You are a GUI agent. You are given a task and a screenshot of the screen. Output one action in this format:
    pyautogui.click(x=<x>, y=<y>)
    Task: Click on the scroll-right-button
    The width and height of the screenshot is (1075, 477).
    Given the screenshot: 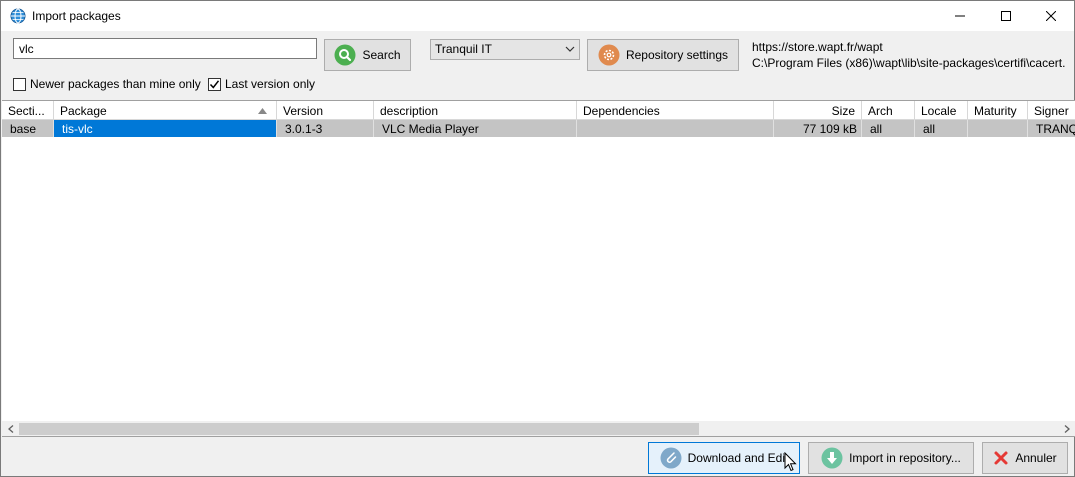 What is the action you would take?
    pyautogui.click(x=1066, y=428)
    